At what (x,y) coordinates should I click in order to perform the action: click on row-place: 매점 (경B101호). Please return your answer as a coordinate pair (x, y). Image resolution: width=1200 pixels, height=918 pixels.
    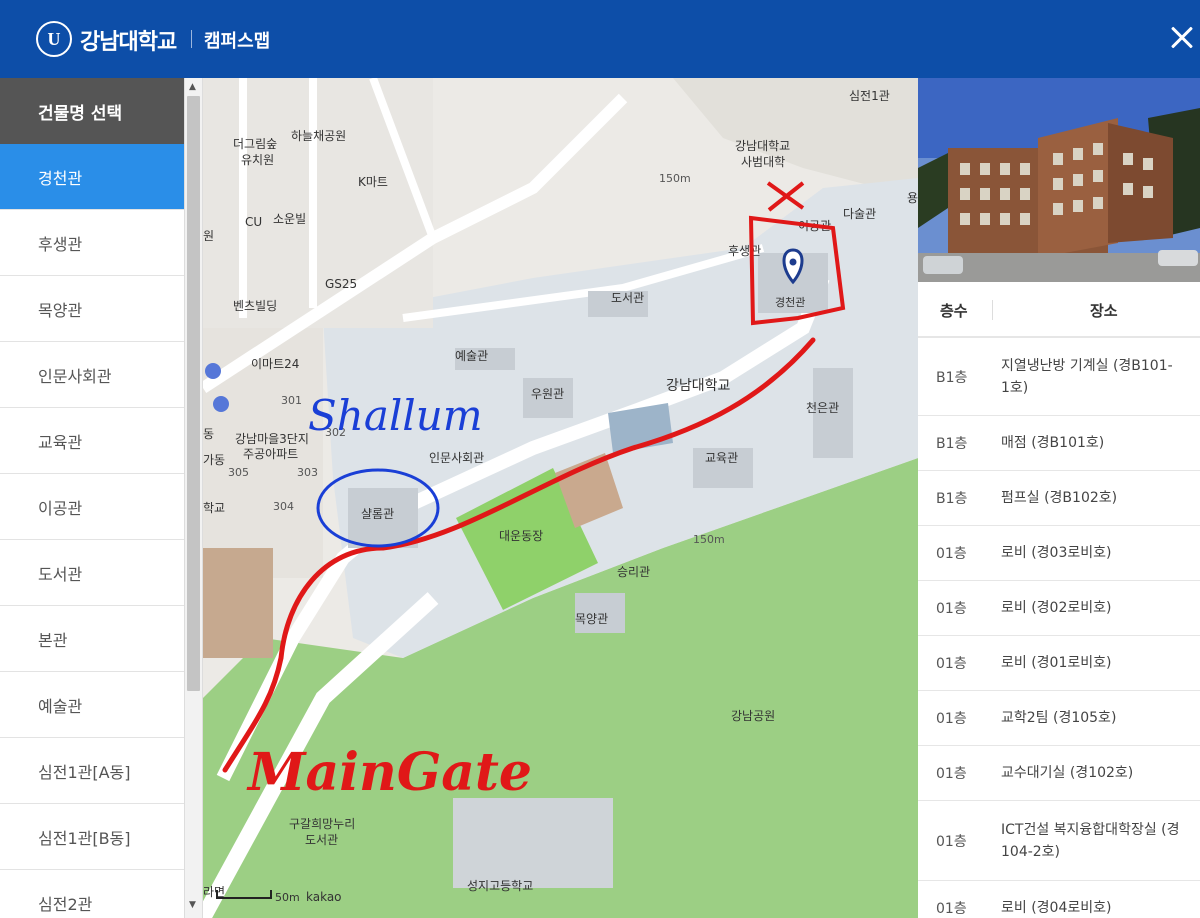
    Looking at the image, I should click on (1053, 443).